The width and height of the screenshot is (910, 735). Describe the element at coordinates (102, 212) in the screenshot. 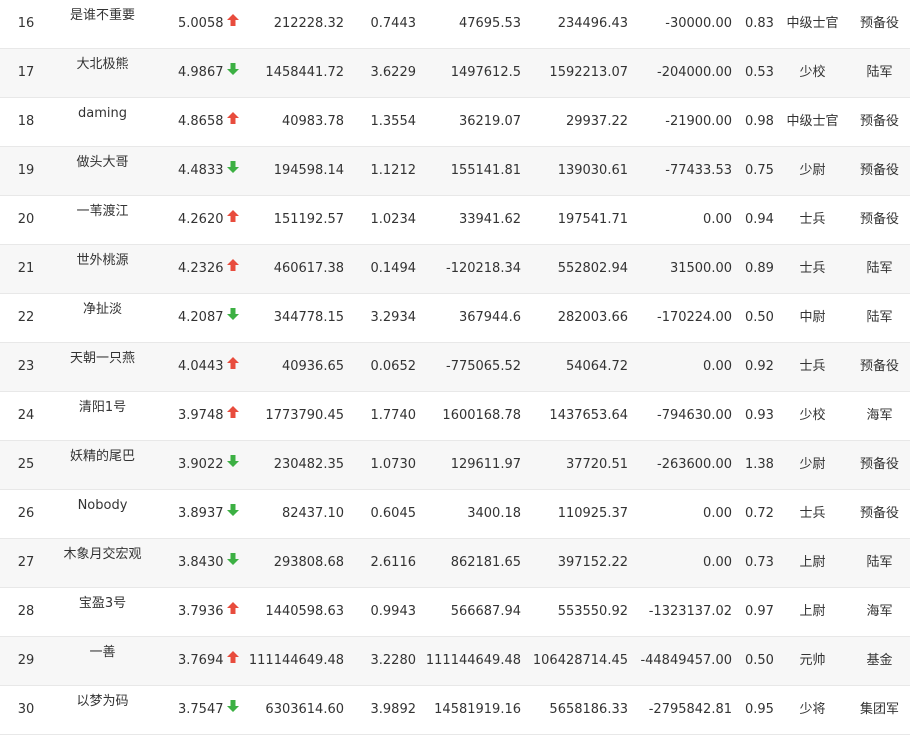

I see `trader-name-link: 一苇渡江` at that location.